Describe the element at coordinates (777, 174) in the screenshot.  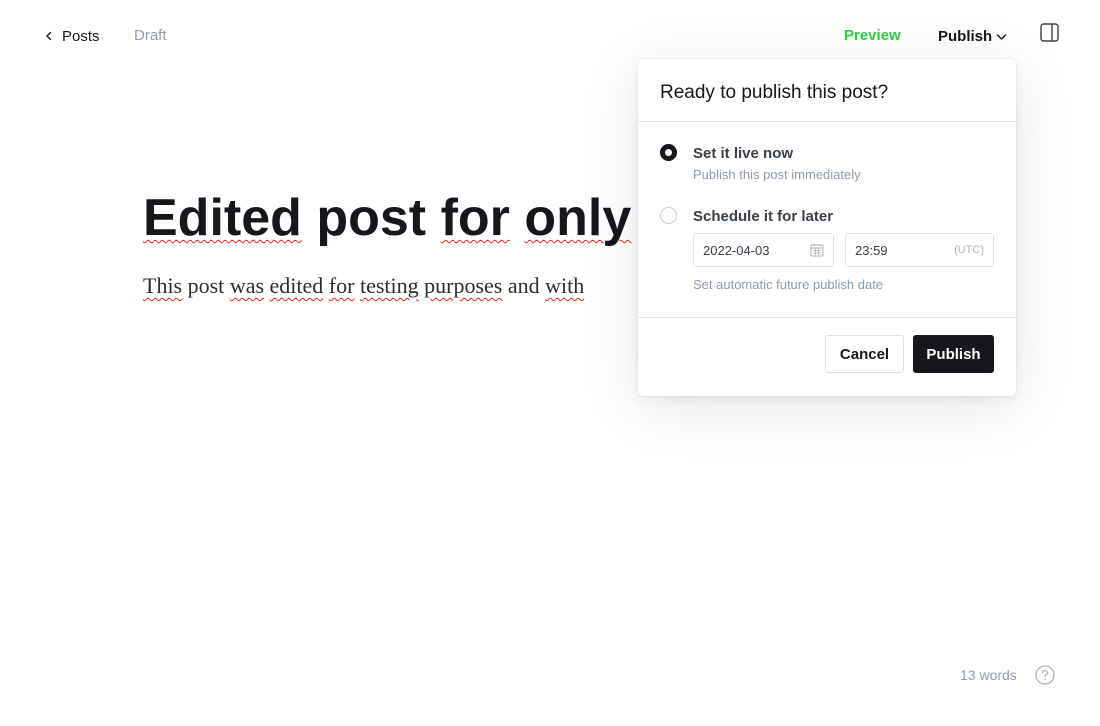
I see `set-live-now-description: Publish this post immediately` at that location.